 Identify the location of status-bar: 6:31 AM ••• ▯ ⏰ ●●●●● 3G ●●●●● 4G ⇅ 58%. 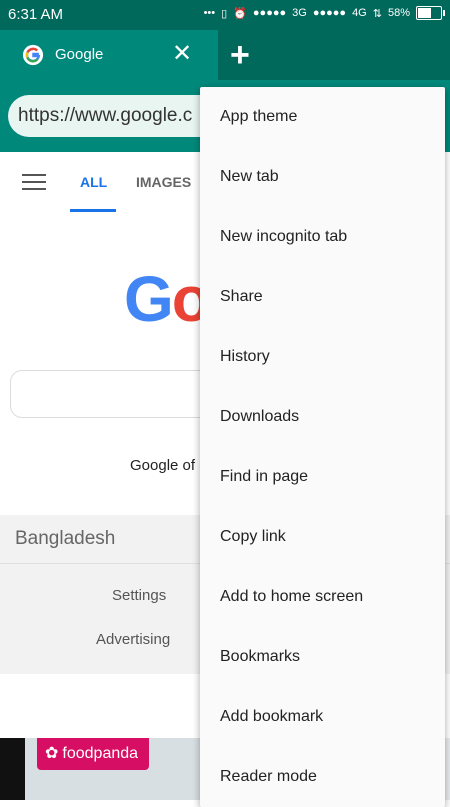
(225, 15).